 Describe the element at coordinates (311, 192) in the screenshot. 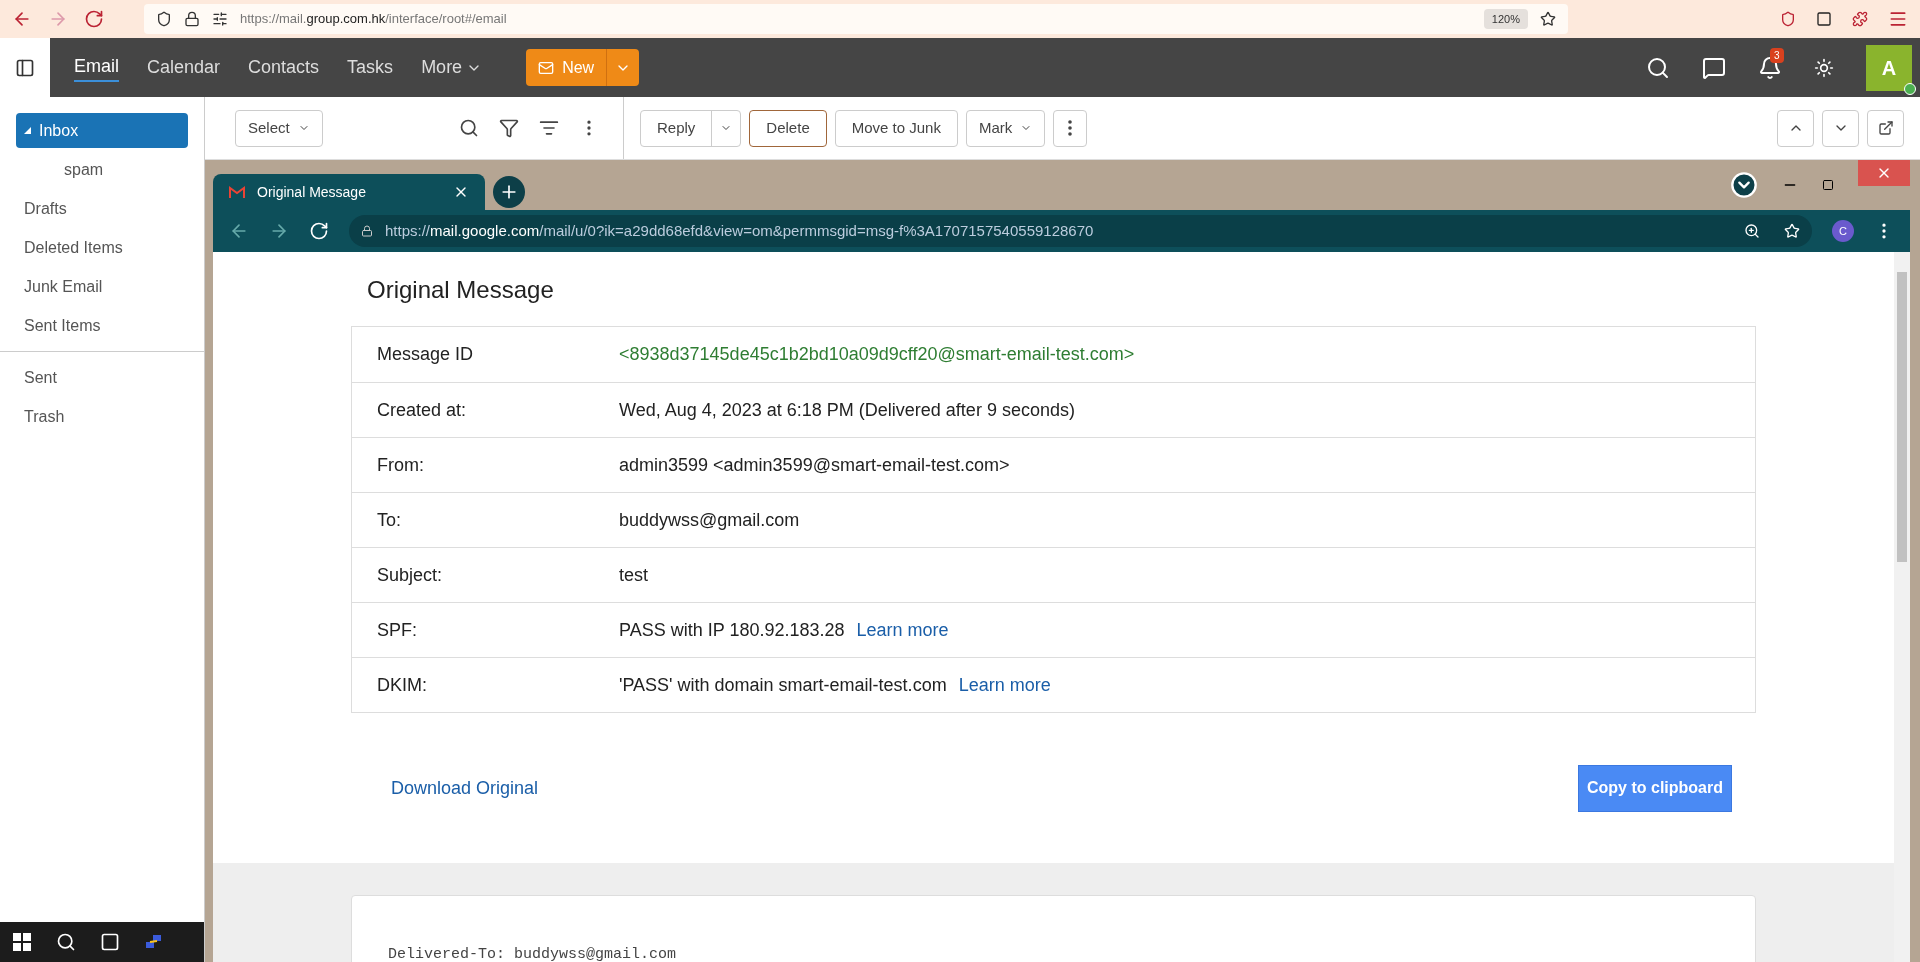

I see `tab-title: Original Message` at that location.